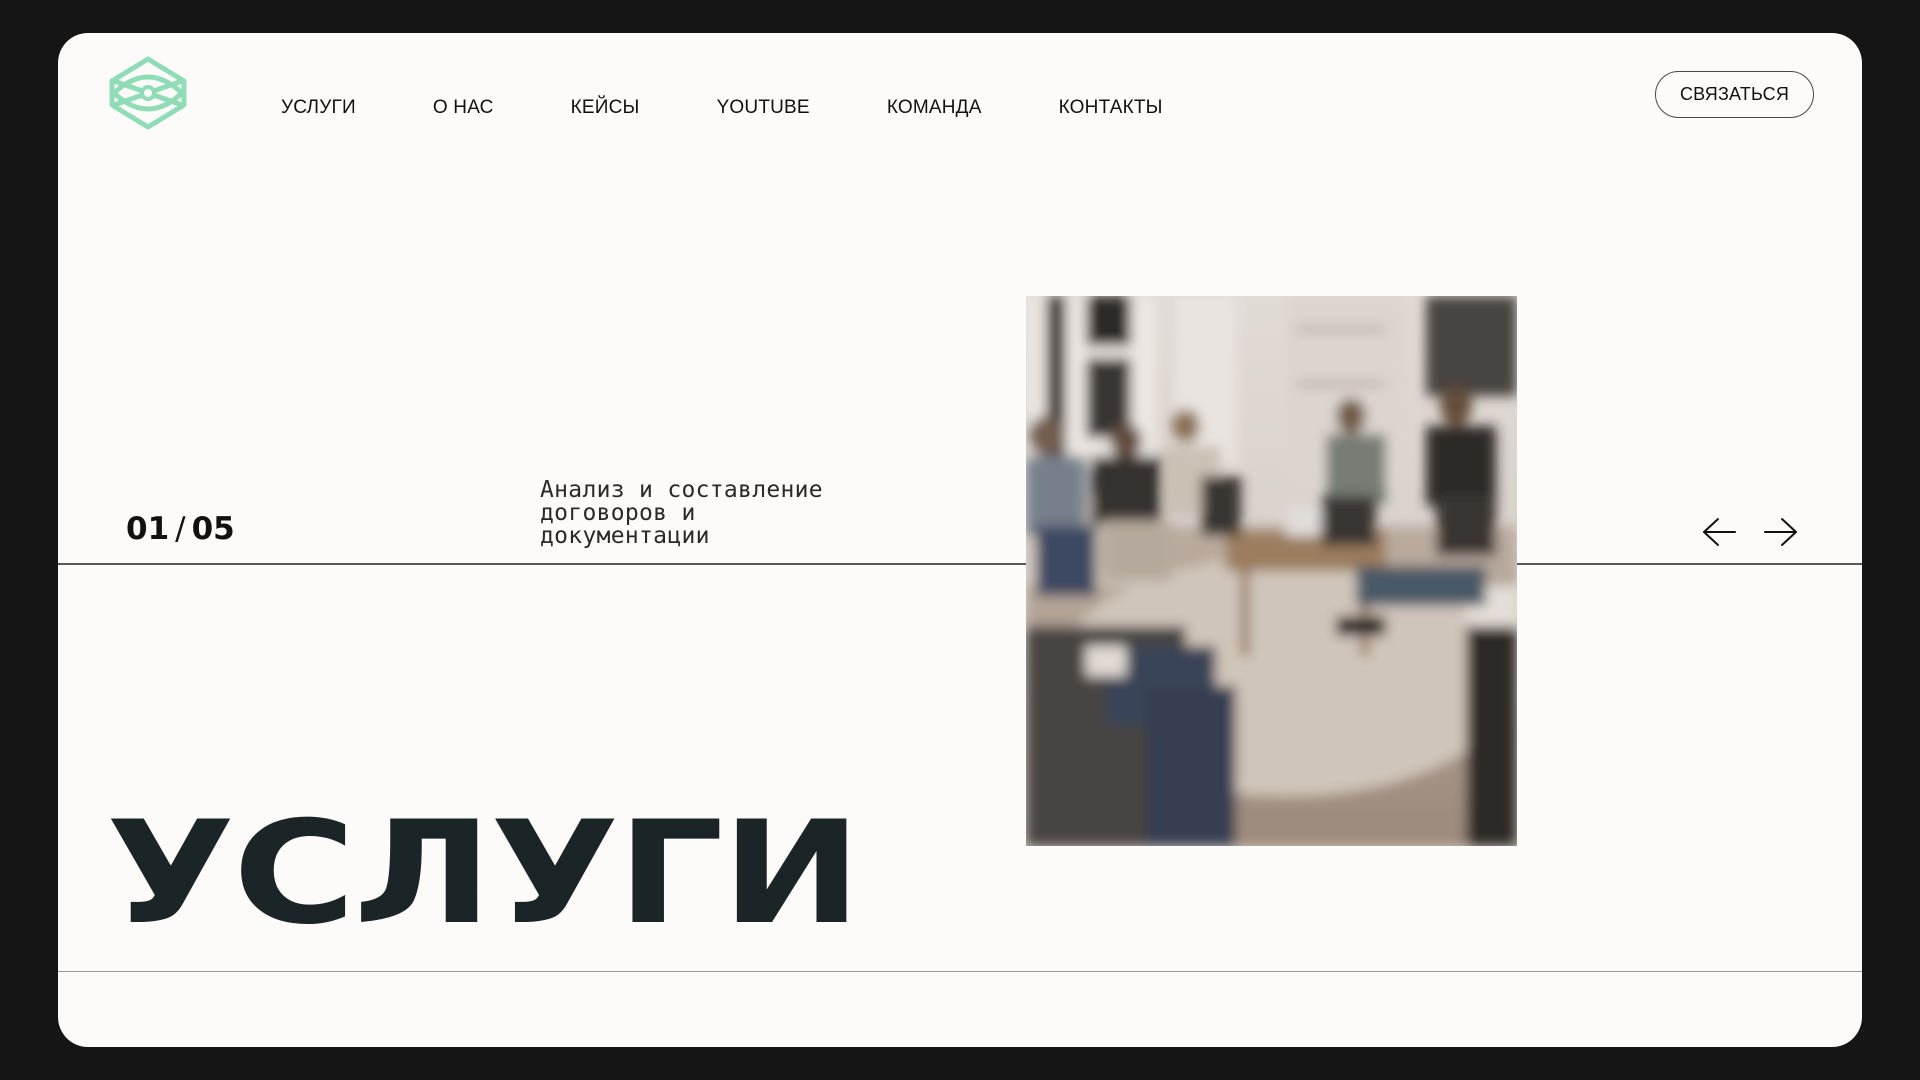  I want to click on footer-divider-line, so click(960, 971).